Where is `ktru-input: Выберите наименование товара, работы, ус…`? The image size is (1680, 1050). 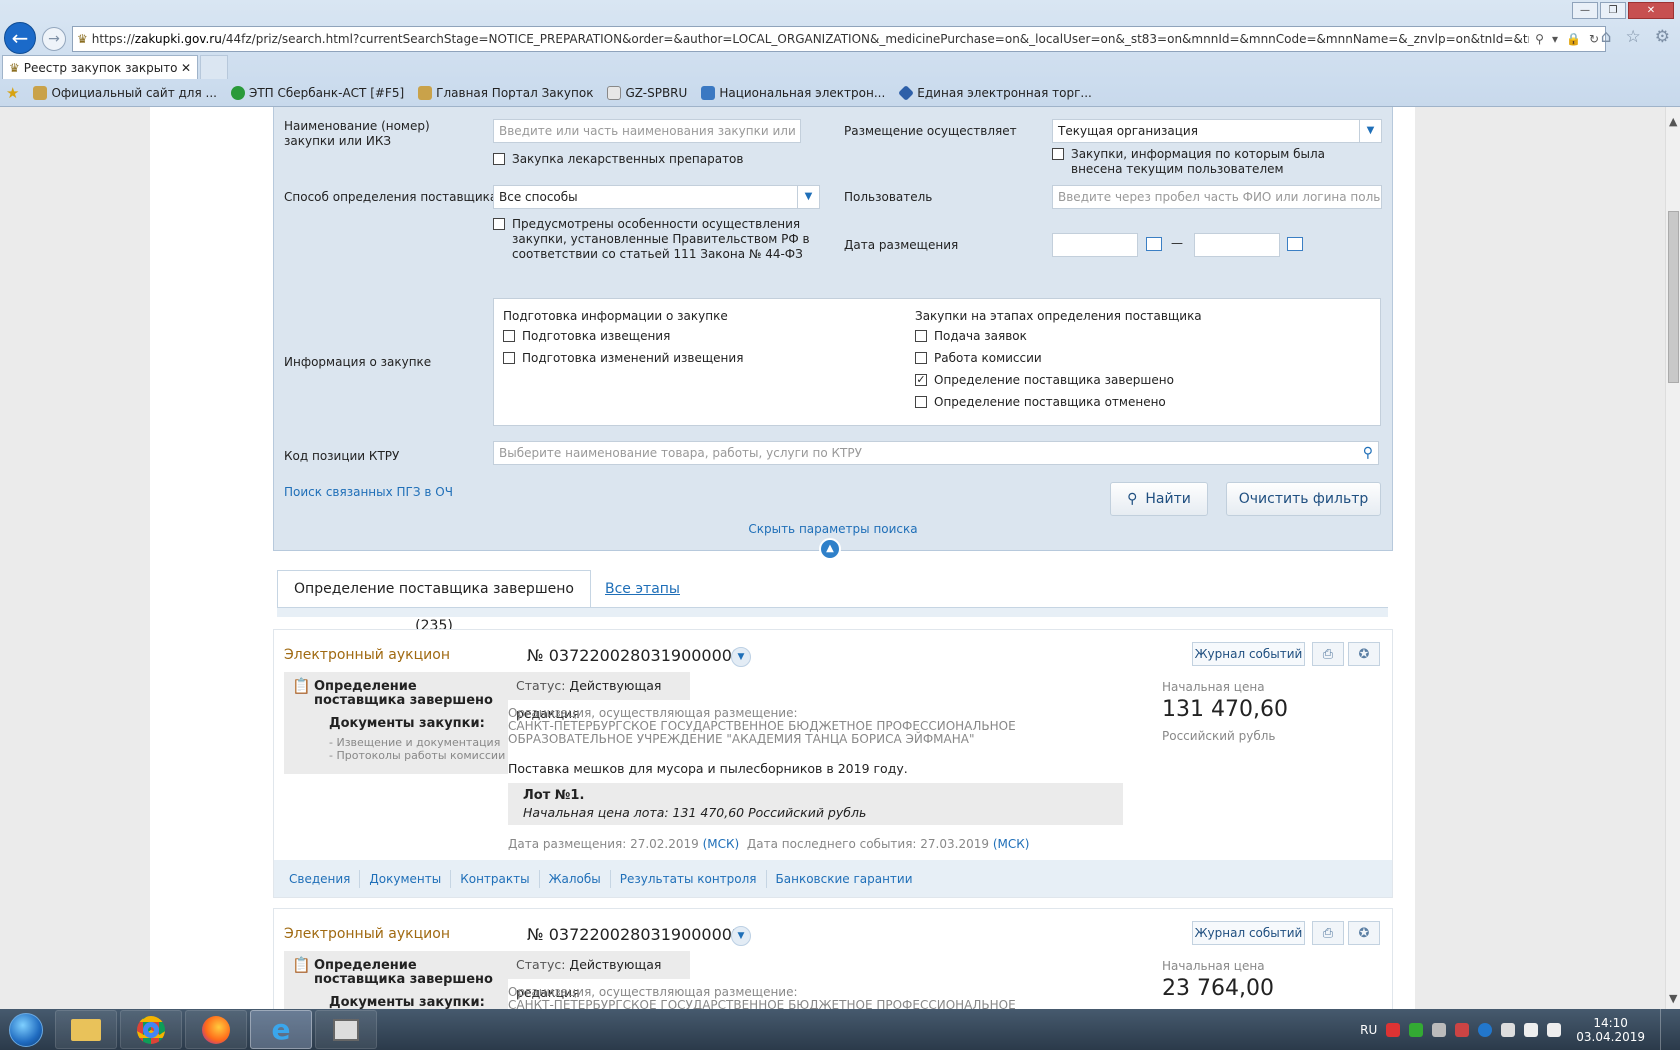
ktru-input: Выберите наименование товара, работы, ус… is located at coordinates (936, 453).